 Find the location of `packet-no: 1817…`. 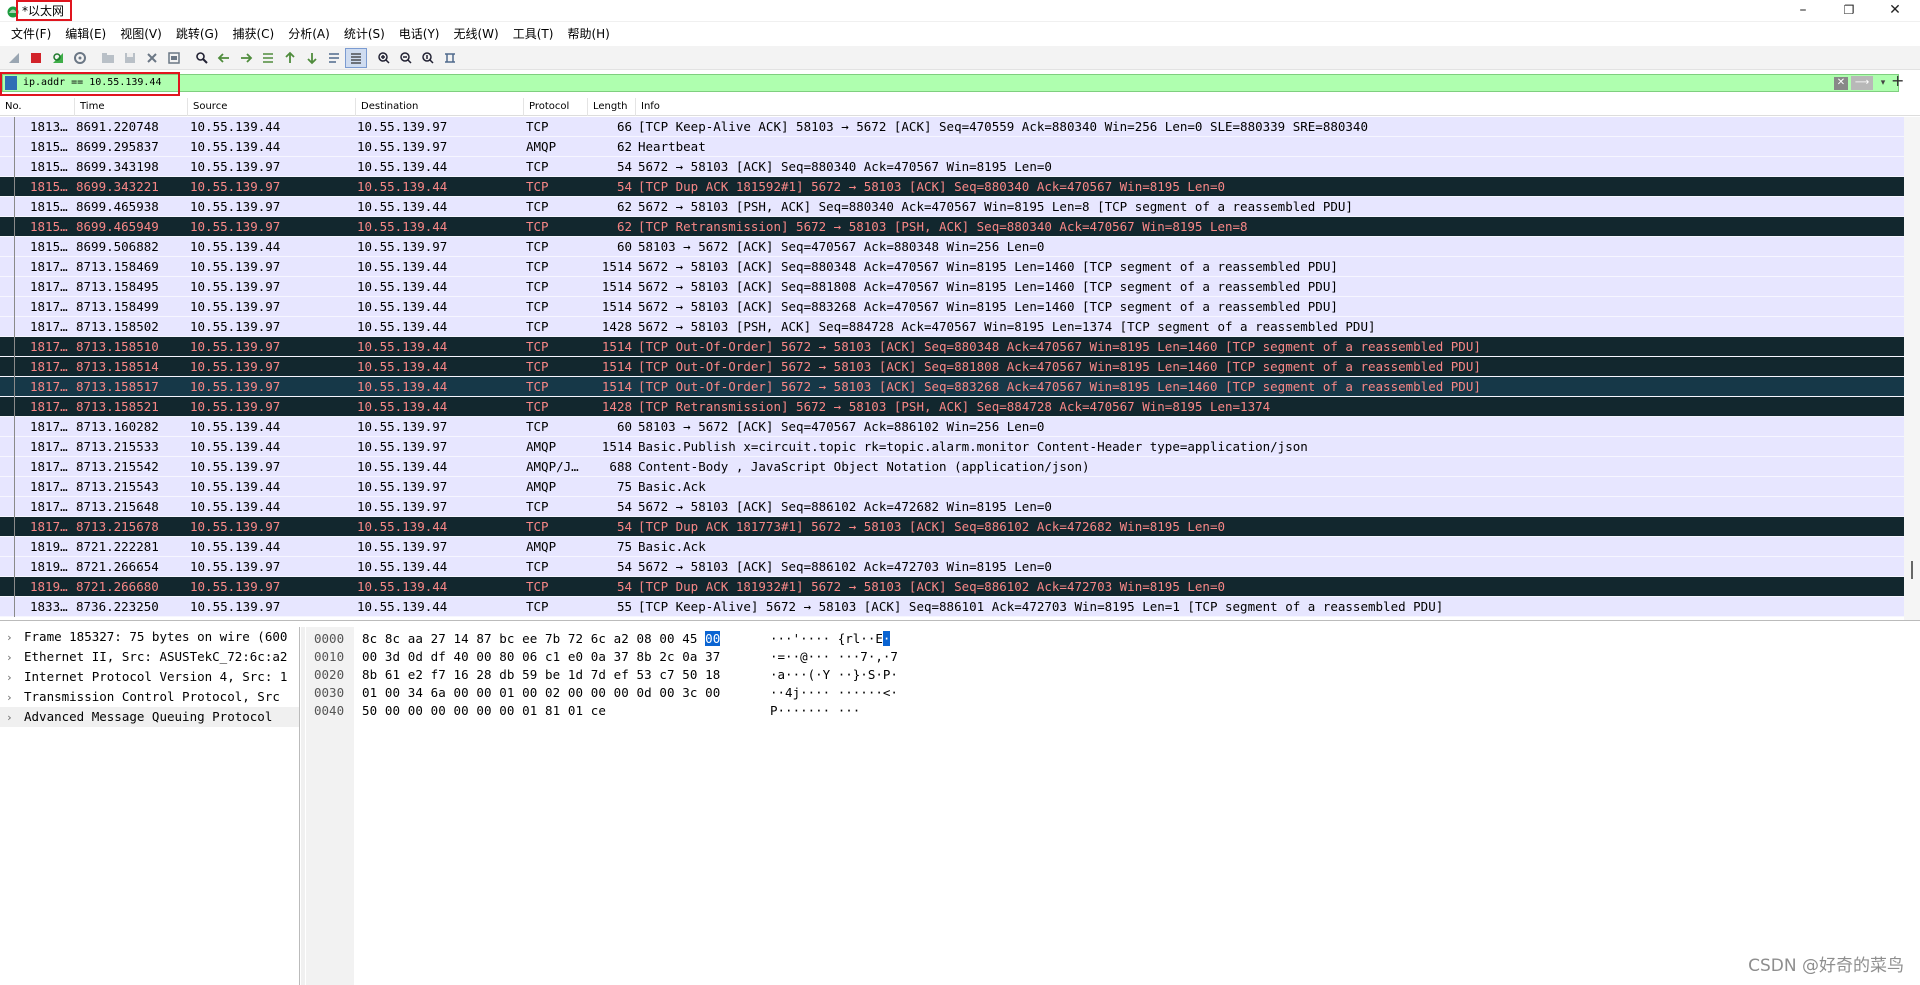

packet-no: 1817… is located at coordinates (49, 526).